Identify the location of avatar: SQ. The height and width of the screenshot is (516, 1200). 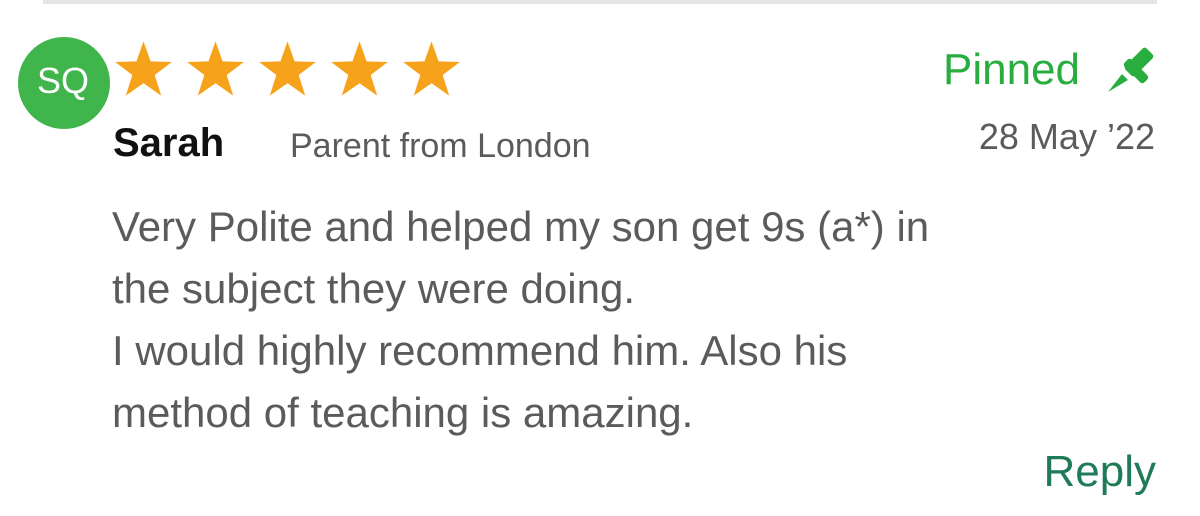
(64, 83).